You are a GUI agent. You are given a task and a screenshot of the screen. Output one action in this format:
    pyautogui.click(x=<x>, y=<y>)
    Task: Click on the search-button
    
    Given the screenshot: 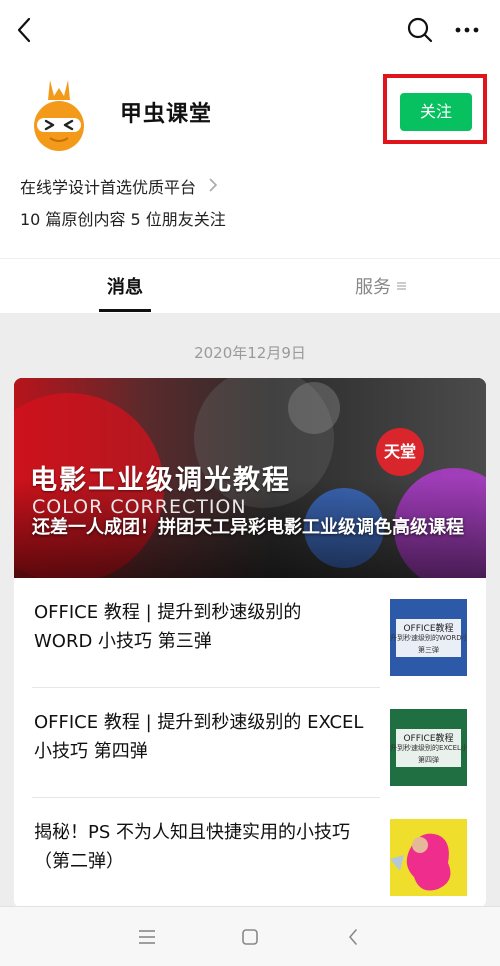 What is the action you would take?
    pyautogui.click(x=420, y=30)
    